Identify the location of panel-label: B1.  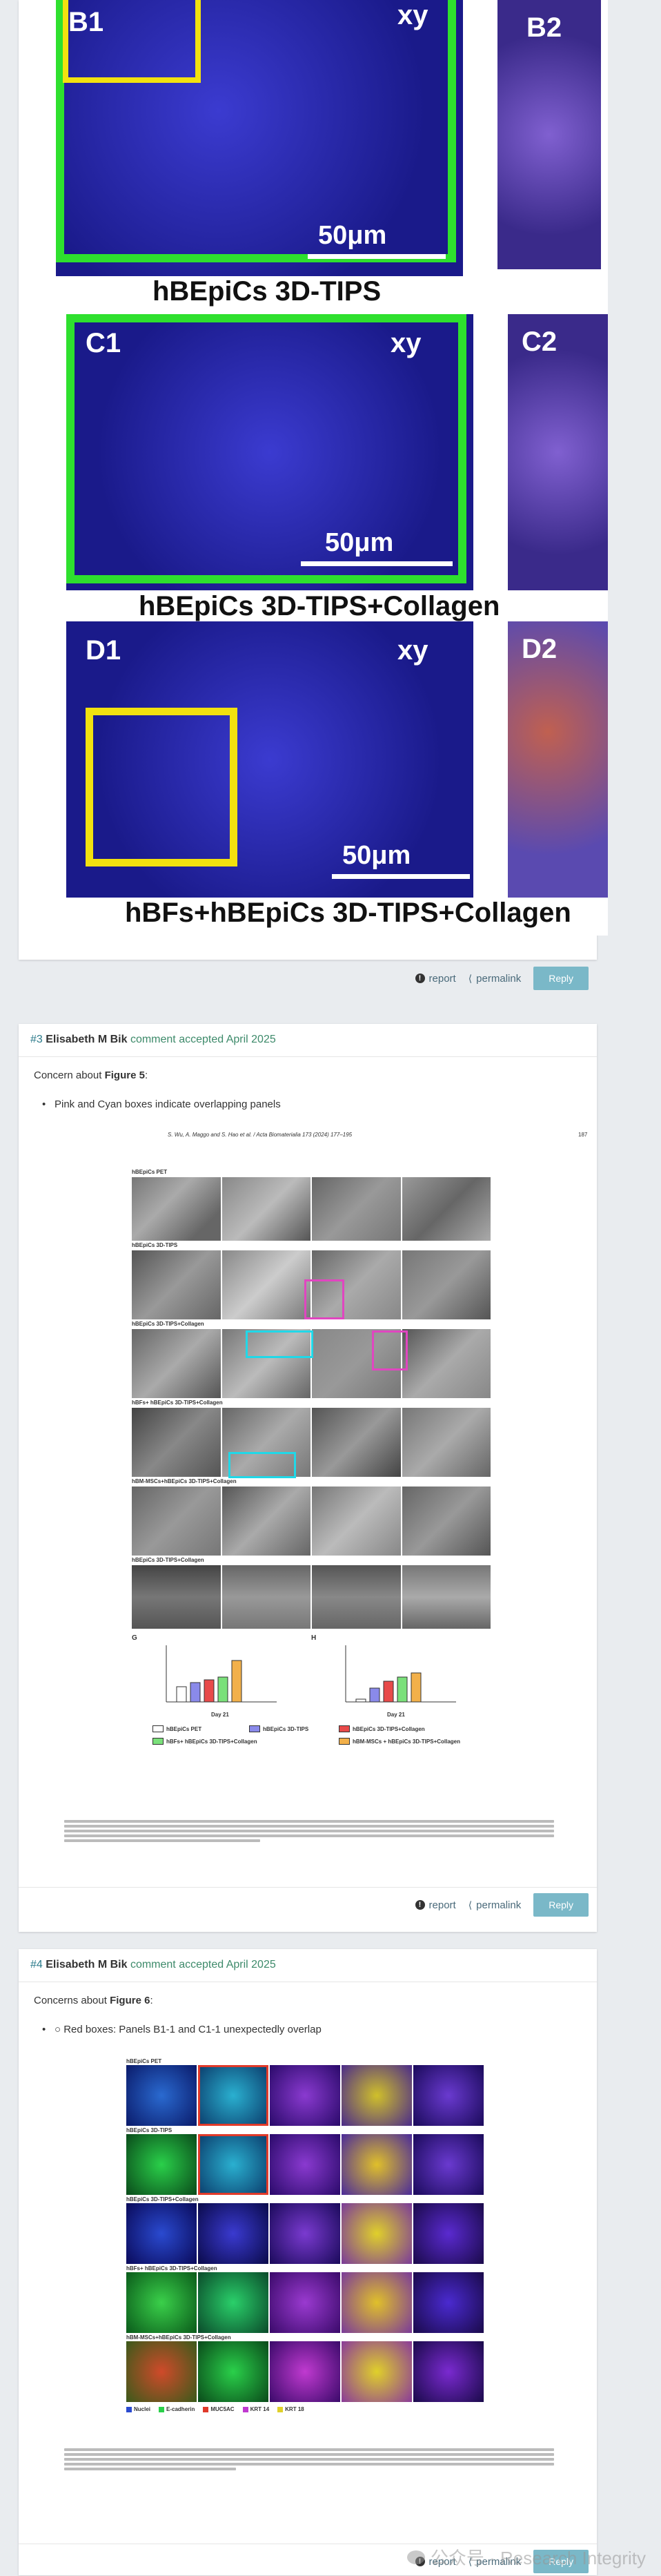
(86, 22).